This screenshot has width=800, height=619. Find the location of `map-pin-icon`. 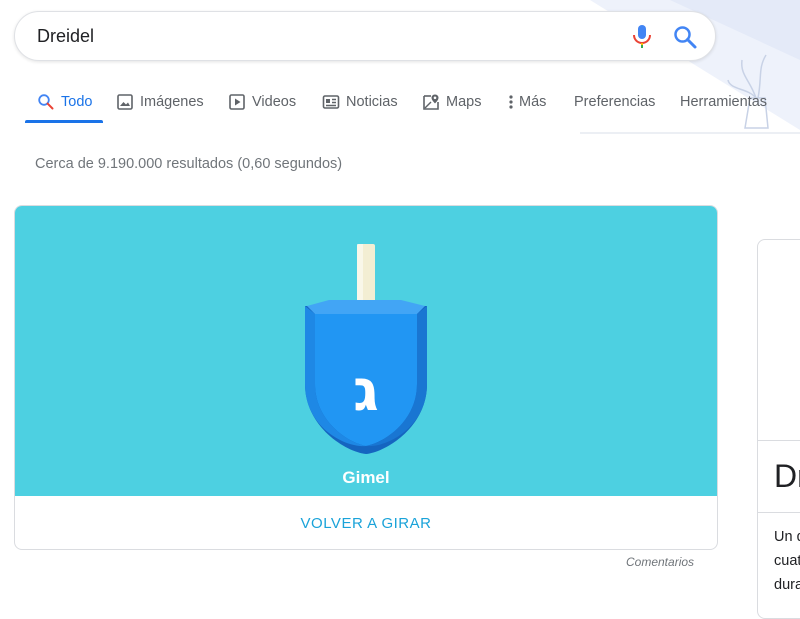

map-pin-icon is located at coordinates (431, 102).